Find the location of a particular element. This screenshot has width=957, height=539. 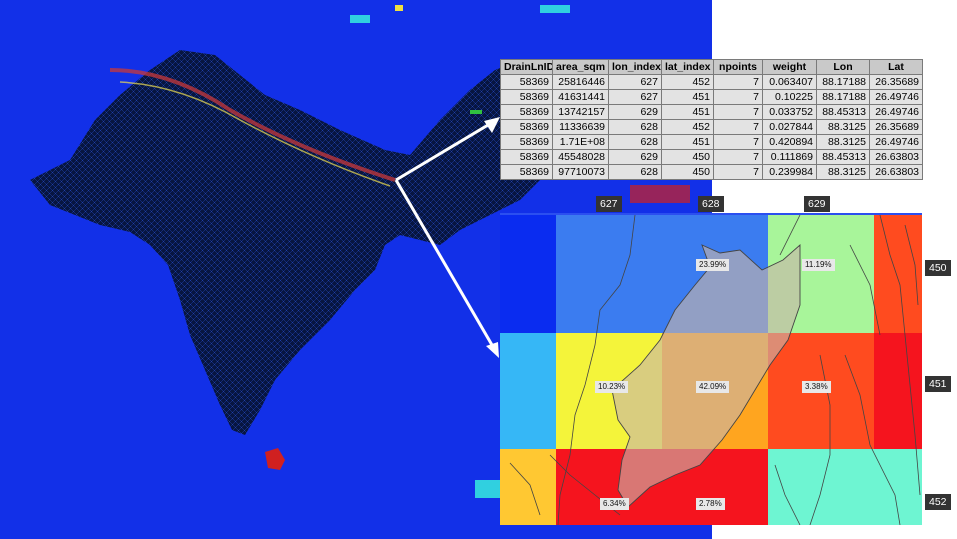

table-cell: 41631441 is located at coordinates (580, 97).